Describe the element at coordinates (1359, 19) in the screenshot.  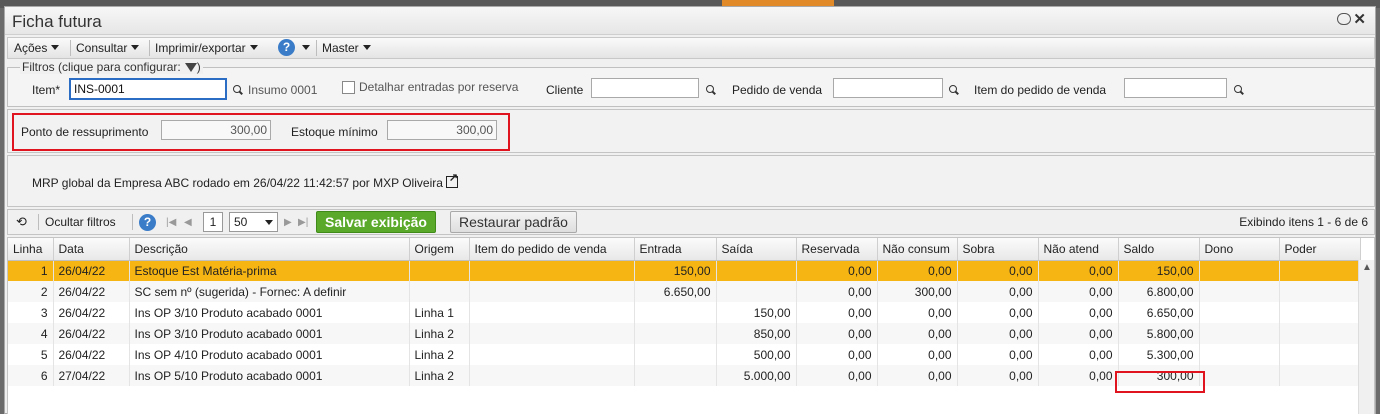
I see `close-icon: ✕` at that location.